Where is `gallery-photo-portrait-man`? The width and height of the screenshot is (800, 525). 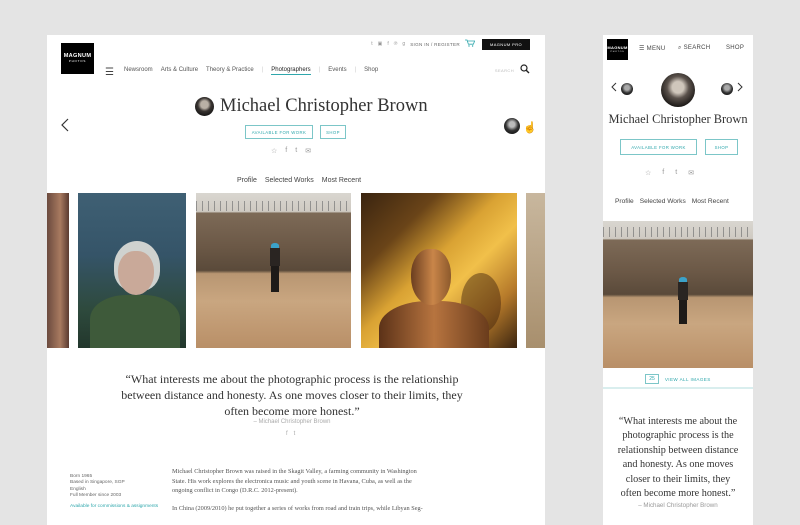 gallery-photo-portrait-man is located at coordinates (439, 270).